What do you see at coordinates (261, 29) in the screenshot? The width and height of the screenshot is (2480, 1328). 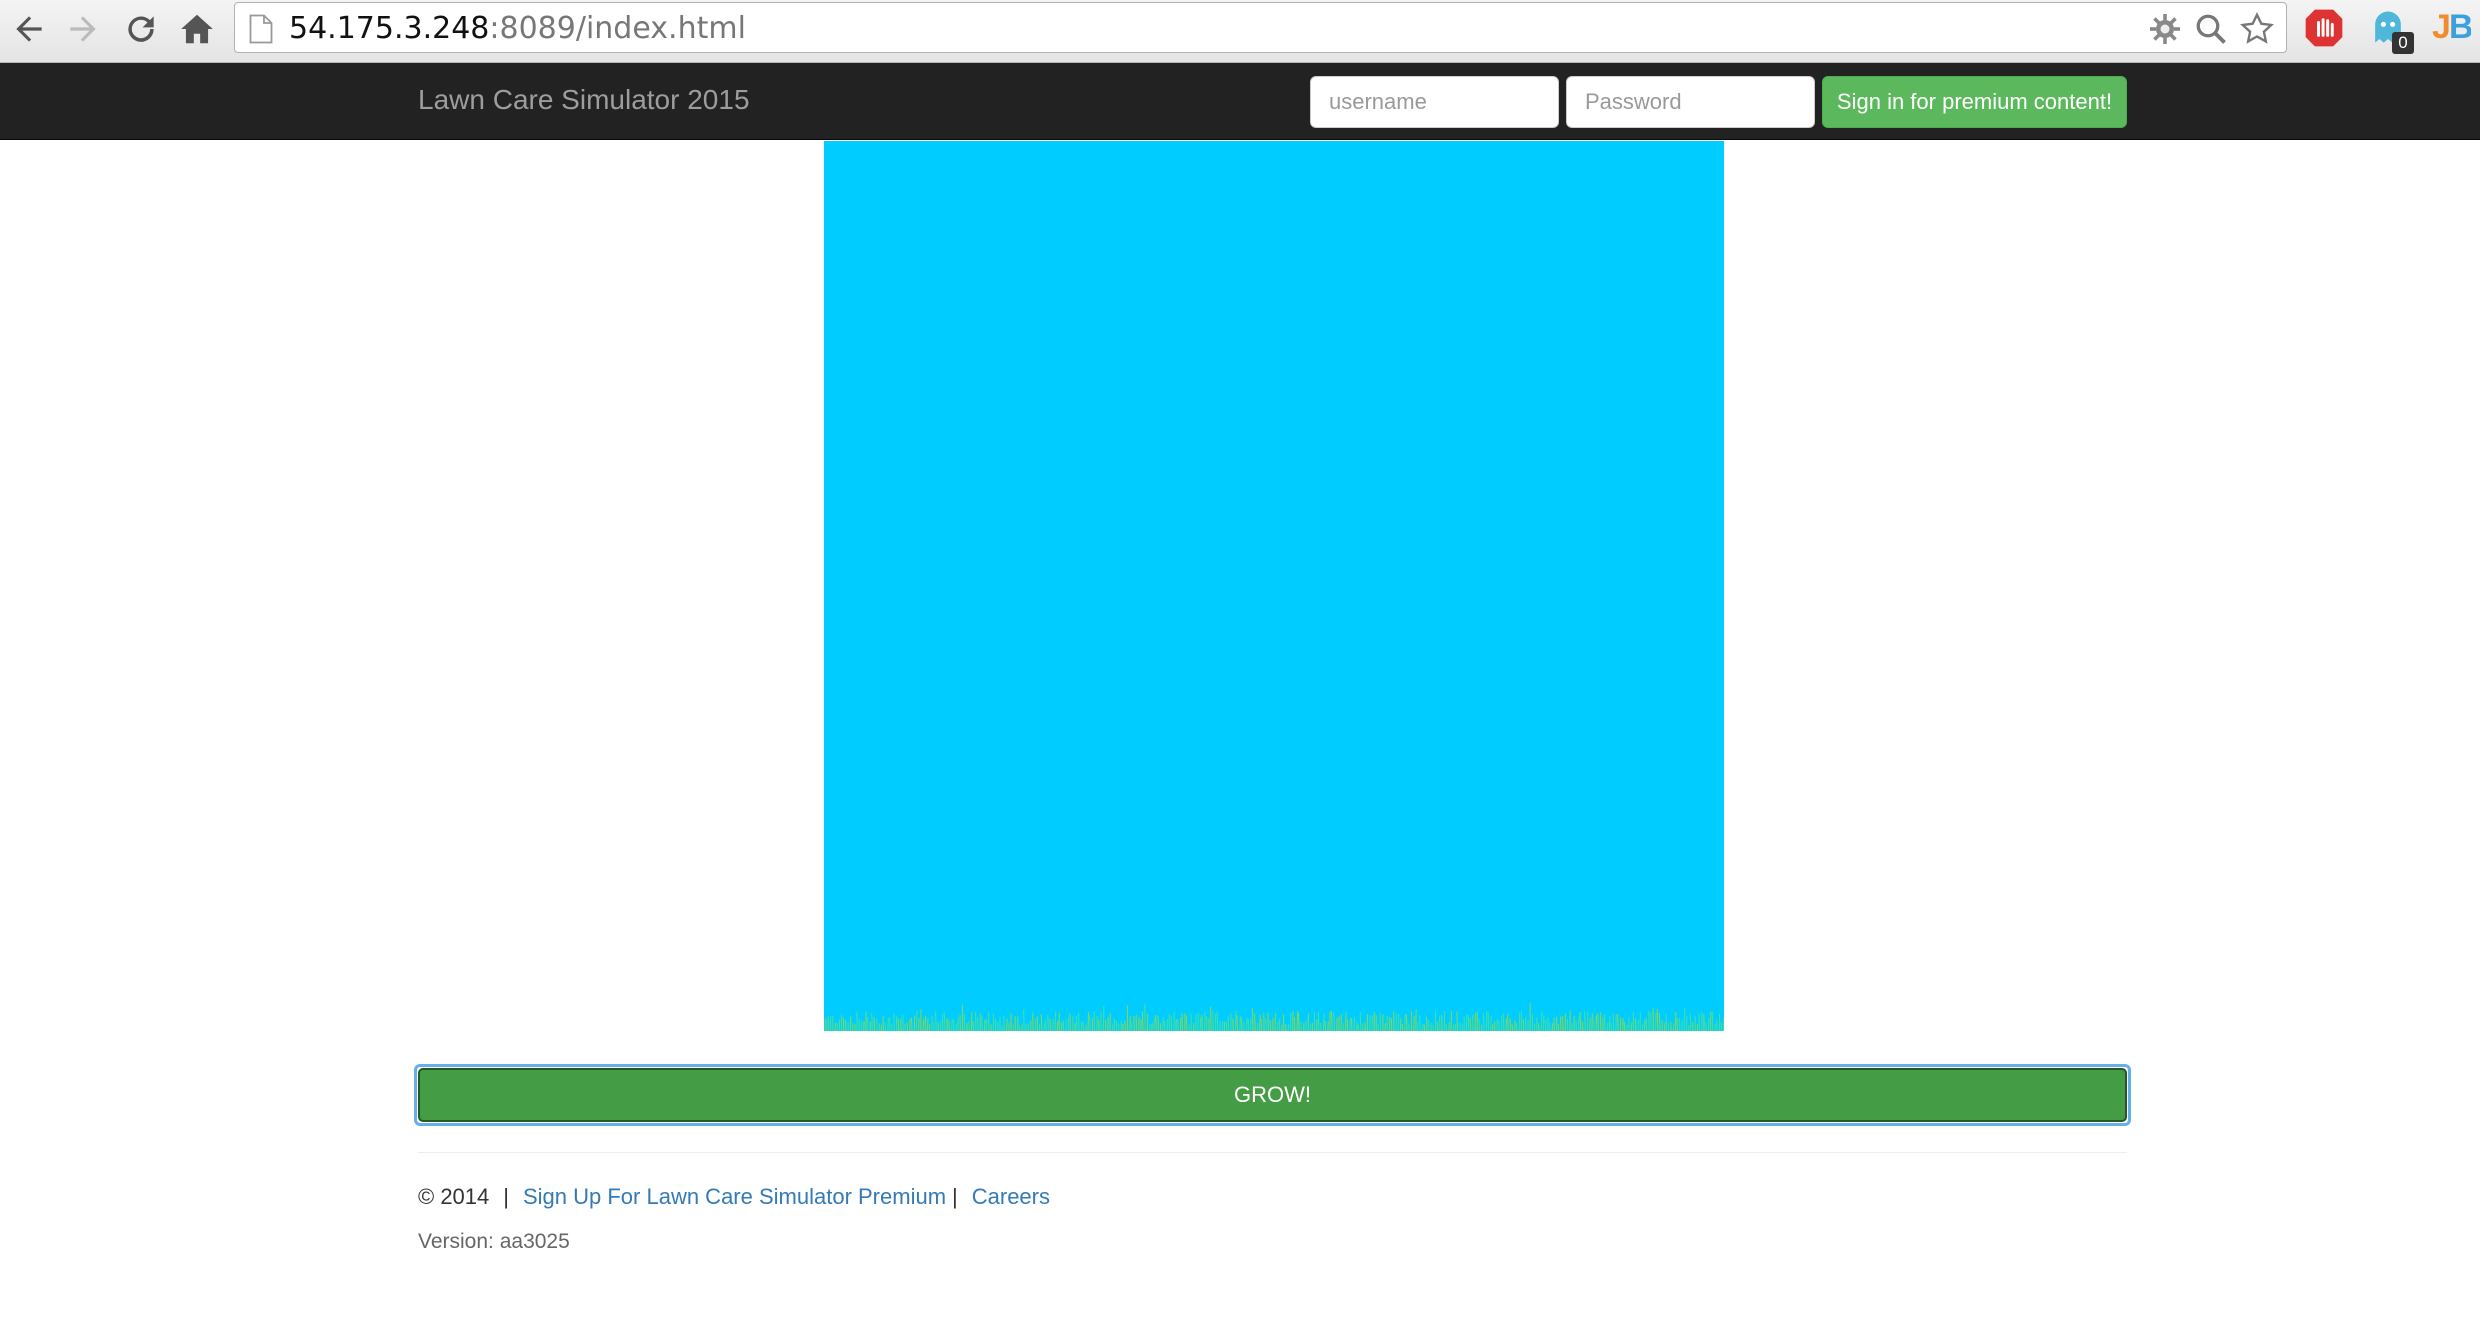 I see `page-icon` at bounding box center [261, 29].